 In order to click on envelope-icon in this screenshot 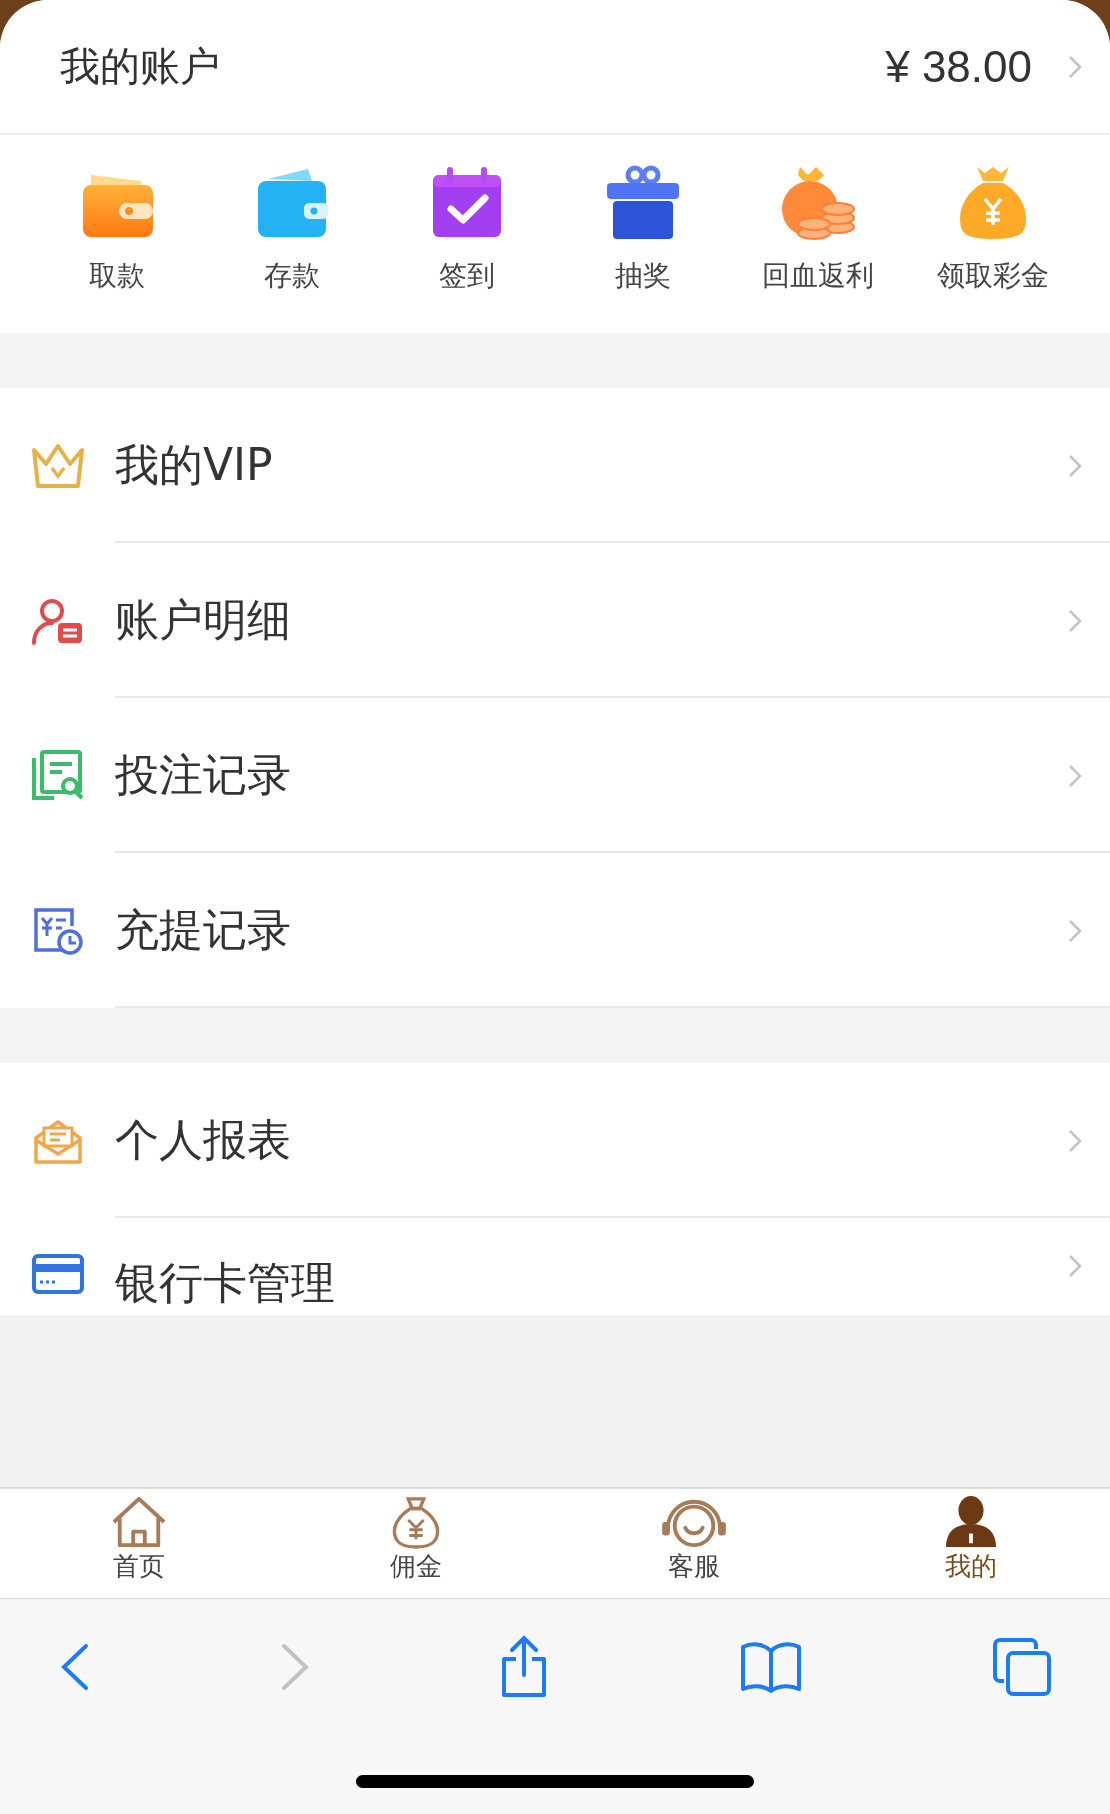, I will do `click(57, 1140)`.